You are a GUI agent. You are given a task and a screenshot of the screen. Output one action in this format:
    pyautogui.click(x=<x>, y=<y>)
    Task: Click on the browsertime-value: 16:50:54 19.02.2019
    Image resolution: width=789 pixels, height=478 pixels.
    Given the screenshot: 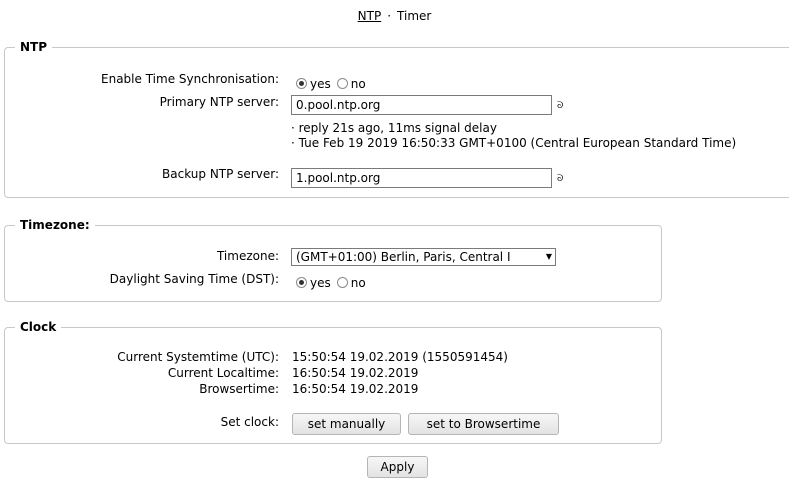 What is the action you would take?
    pyautogui.click(x=355, y=389)
    